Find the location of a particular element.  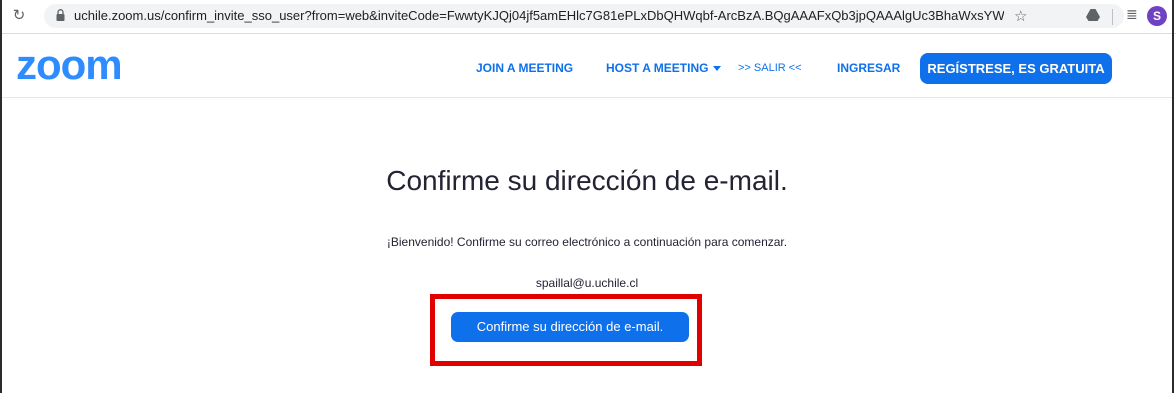

chevron-down-icon is located at coordinates (717, 69).